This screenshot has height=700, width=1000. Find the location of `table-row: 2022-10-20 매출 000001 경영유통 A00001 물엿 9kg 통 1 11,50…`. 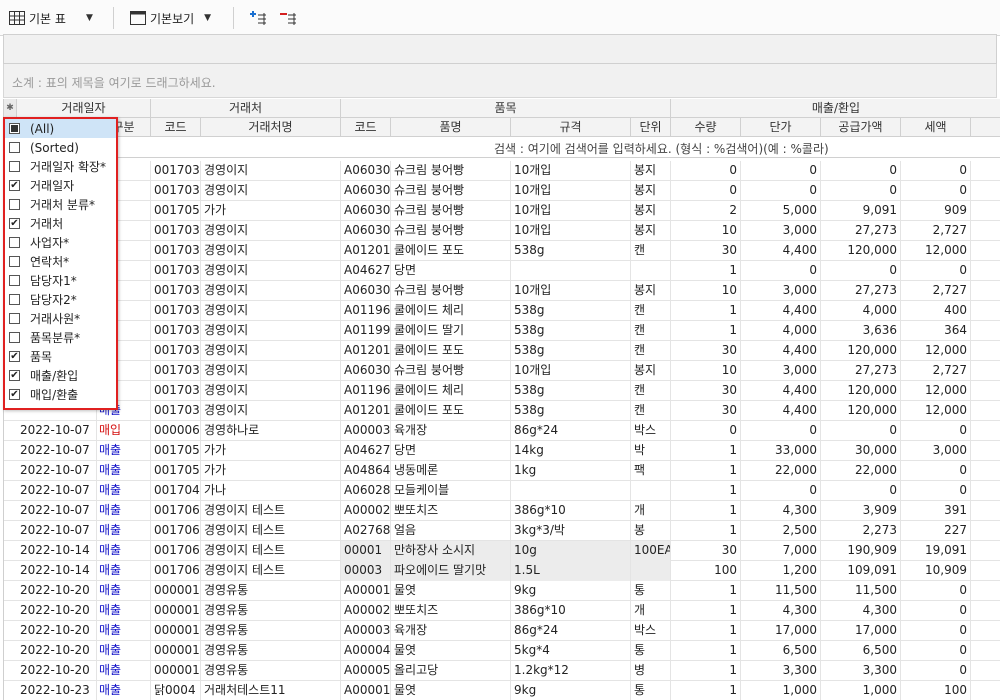

table-row: 2022-10-20 매출 000001 경영유통 A00001 물엿 9kg 통 1 11,50… is located at coordinates (502, 591).